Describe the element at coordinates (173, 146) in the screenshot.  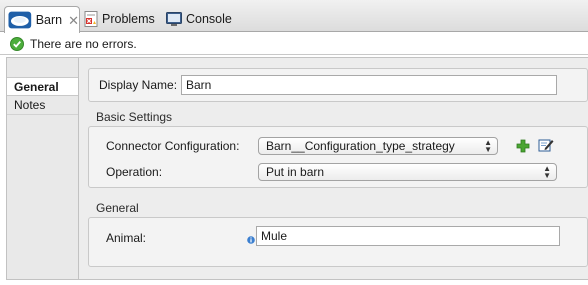
I see `connector-config-label: Connector Configuration:` at that location.